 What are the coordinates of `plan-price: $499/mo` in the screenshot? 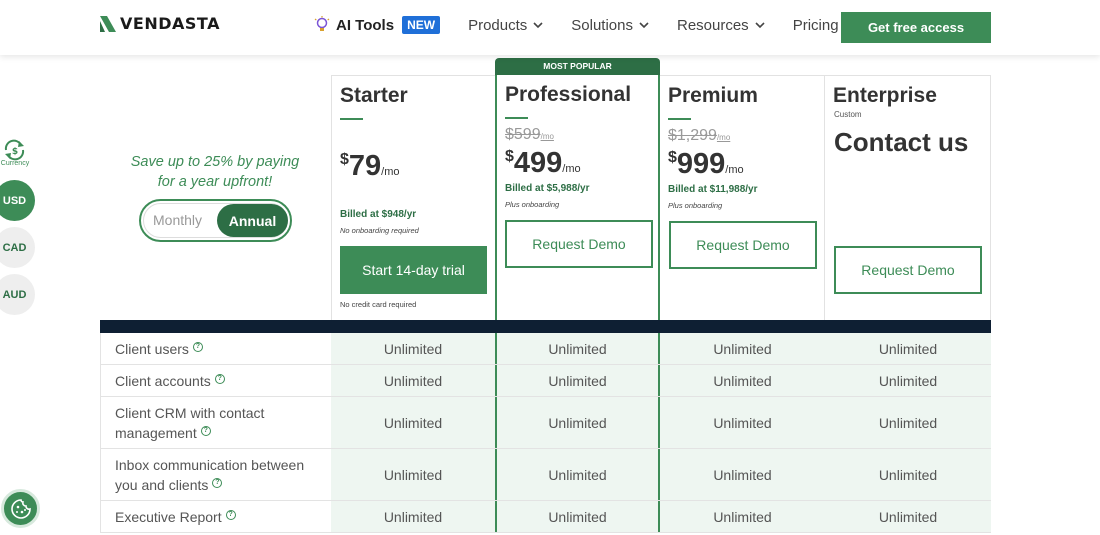 It's located at (543, 163).